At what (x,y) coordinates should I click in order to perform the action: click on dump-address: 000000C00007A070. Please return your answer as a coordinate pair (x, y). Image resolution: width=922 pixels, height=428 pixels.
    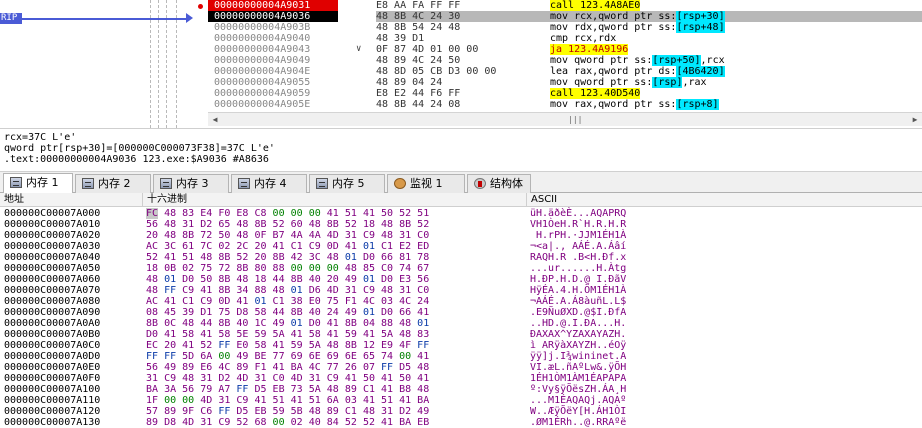
    Looking at the image, I should click on (73, 290).